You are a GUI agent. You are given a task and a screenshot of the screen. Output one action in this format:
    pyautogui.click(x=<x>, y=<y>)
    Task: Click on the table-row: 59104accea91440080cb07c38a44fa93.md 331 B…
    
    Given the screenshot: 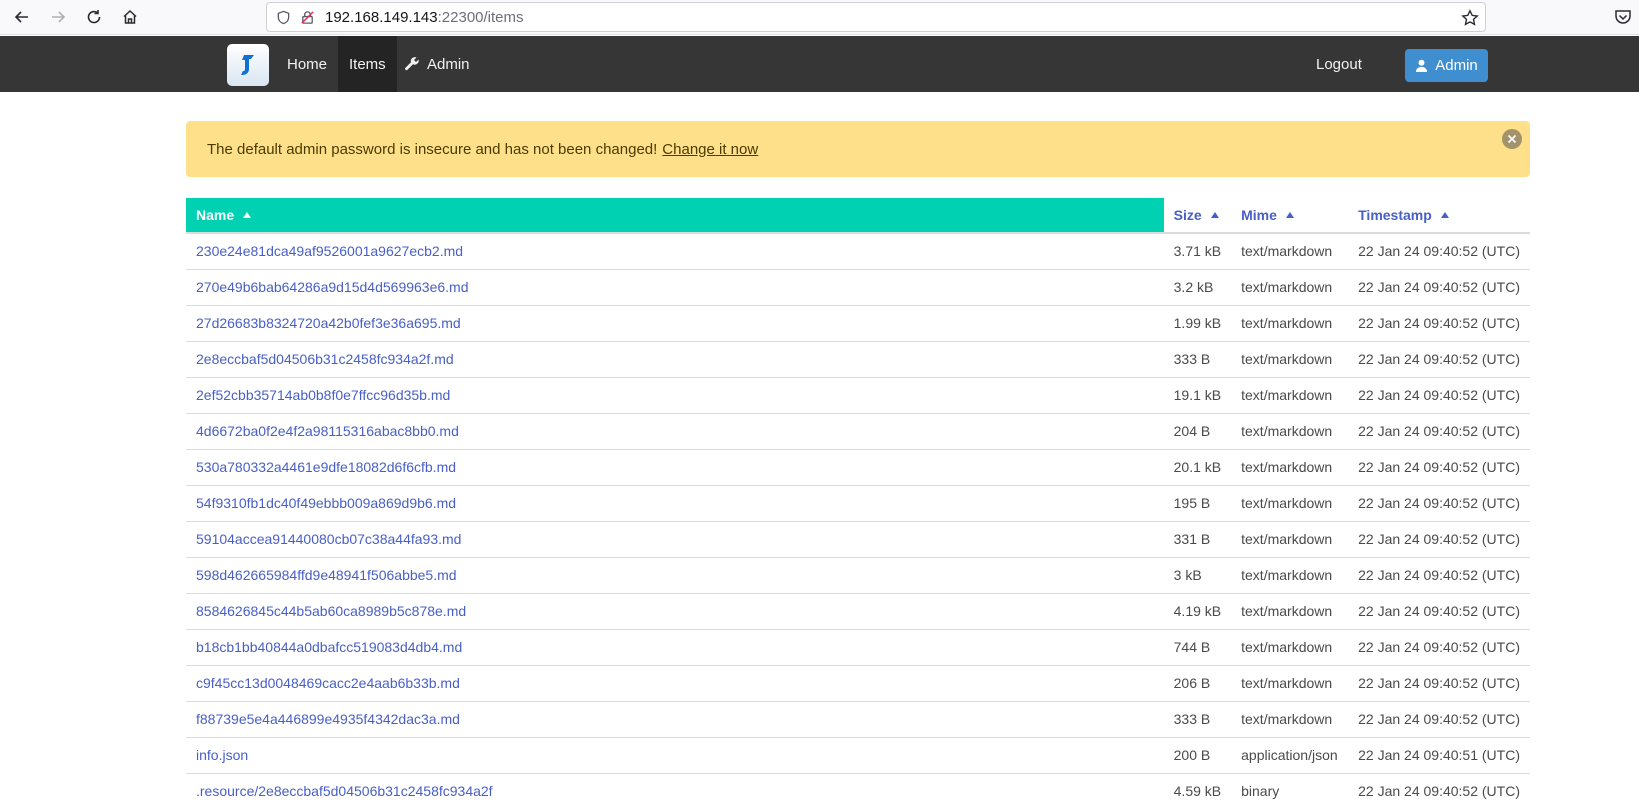 What is the action you would take?
    pyautogui.click(x=858, y=539)
    